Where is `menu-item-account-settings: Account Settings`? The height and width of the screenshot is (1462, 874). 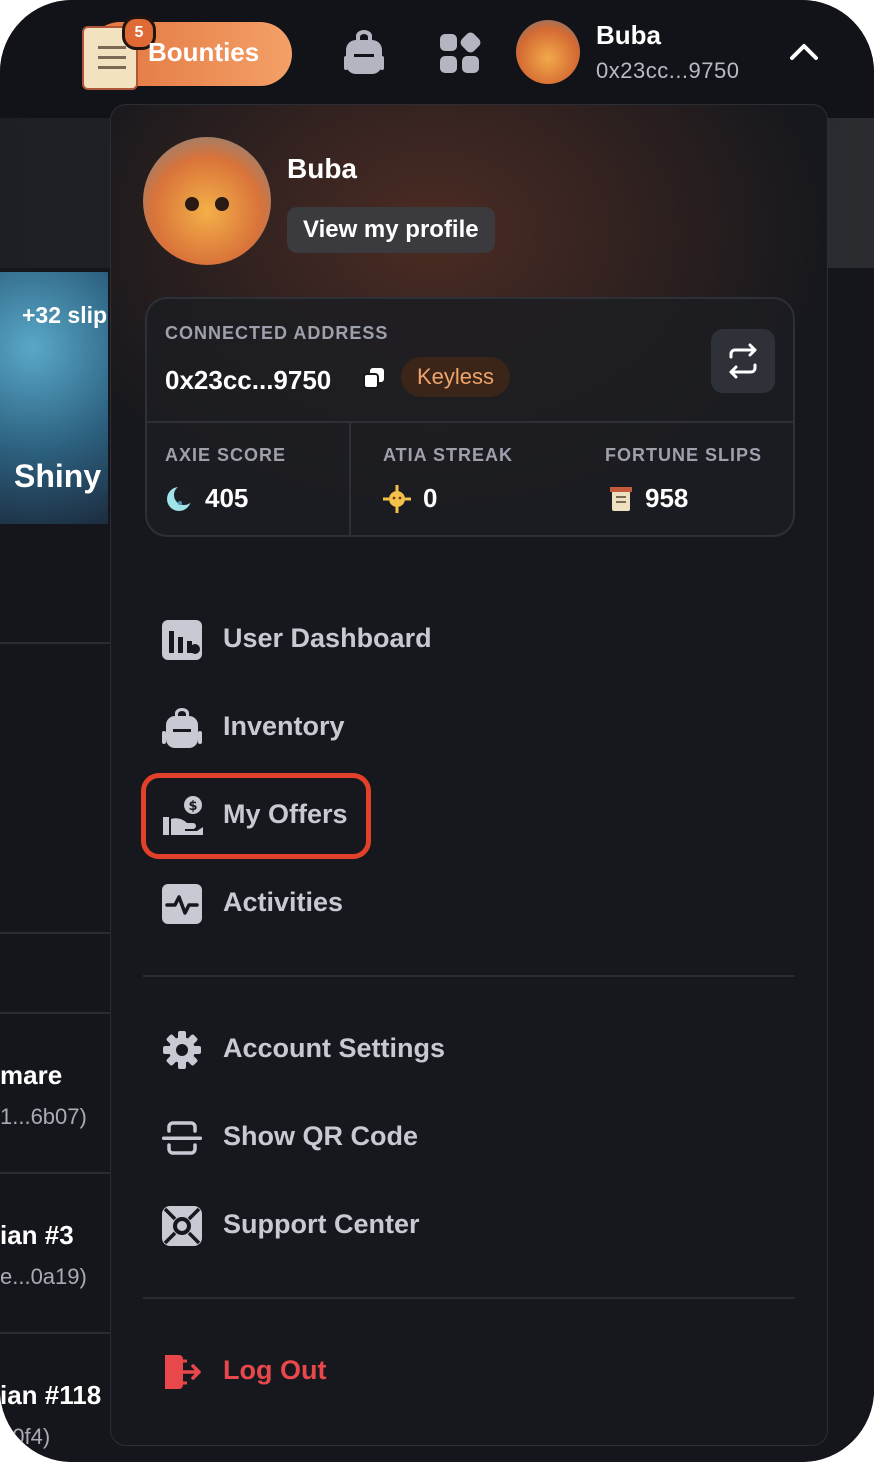 menu-item-account-settings: Account Settings is located at coordinates (361, 1049).